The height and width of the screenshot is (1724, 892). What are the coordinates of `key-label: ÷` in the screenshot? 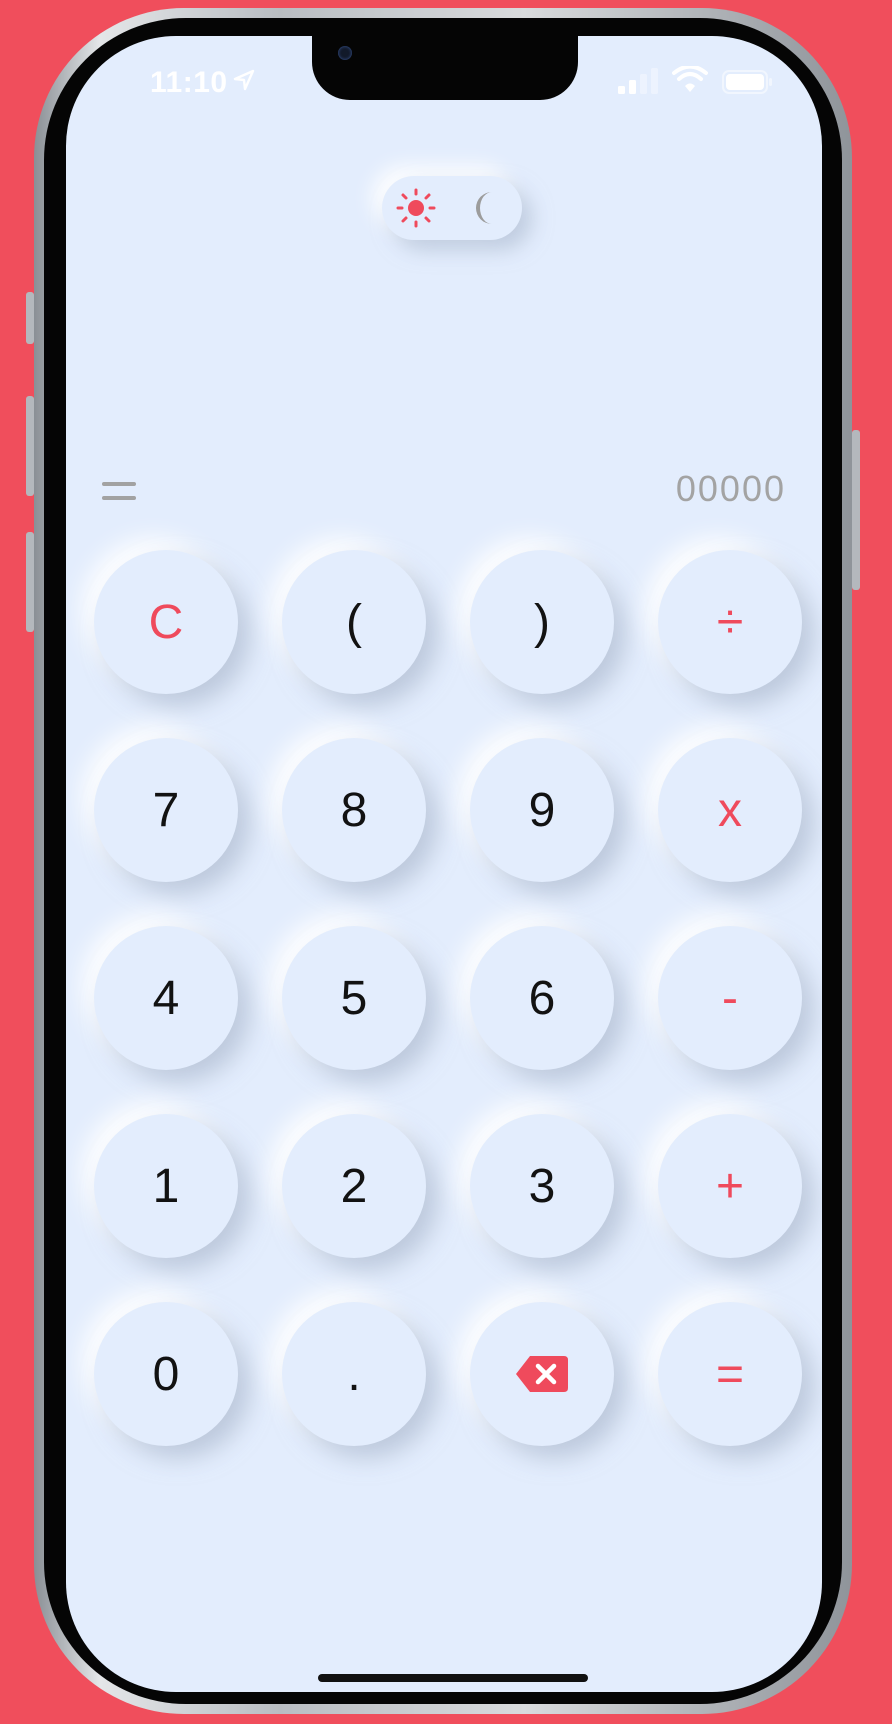 It's located at (730, 622).